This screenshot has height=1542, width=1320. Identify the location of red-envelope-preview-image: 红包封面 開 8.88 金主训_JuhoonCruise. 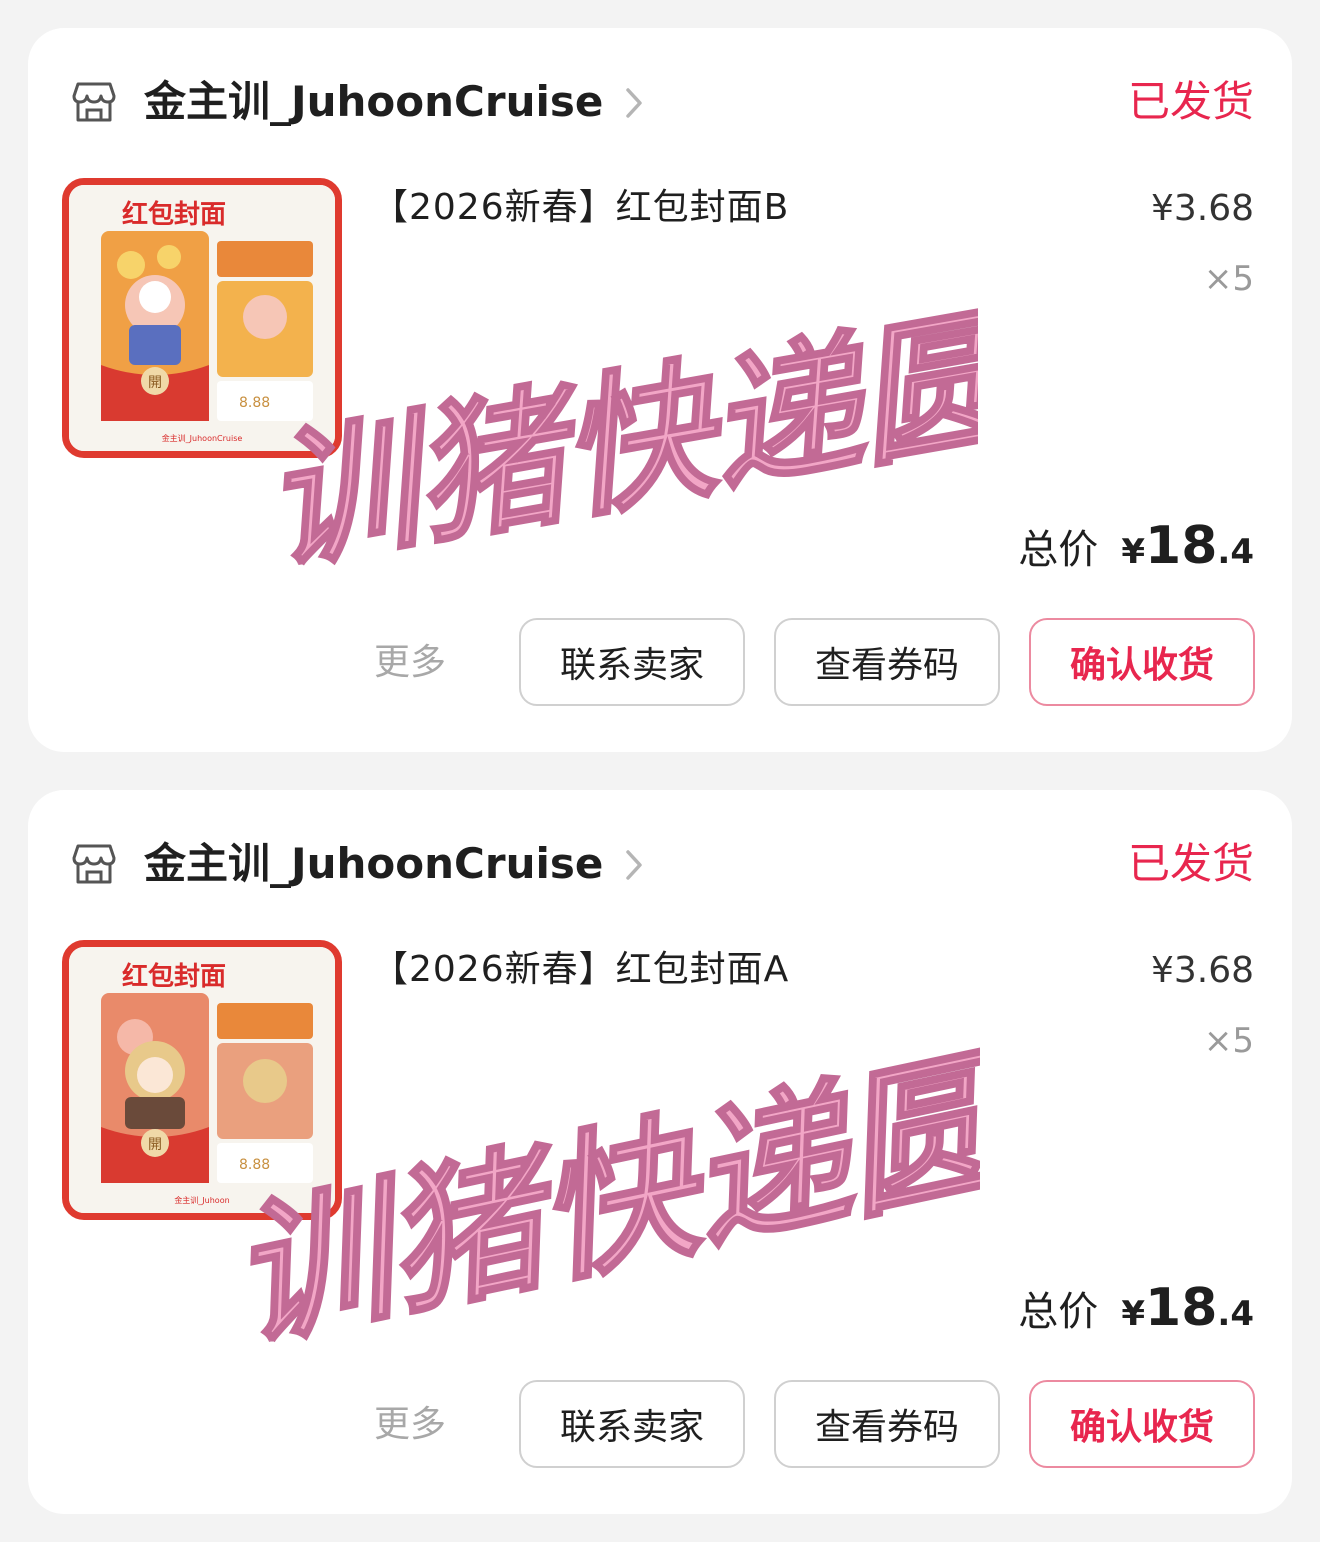
(202, 318).